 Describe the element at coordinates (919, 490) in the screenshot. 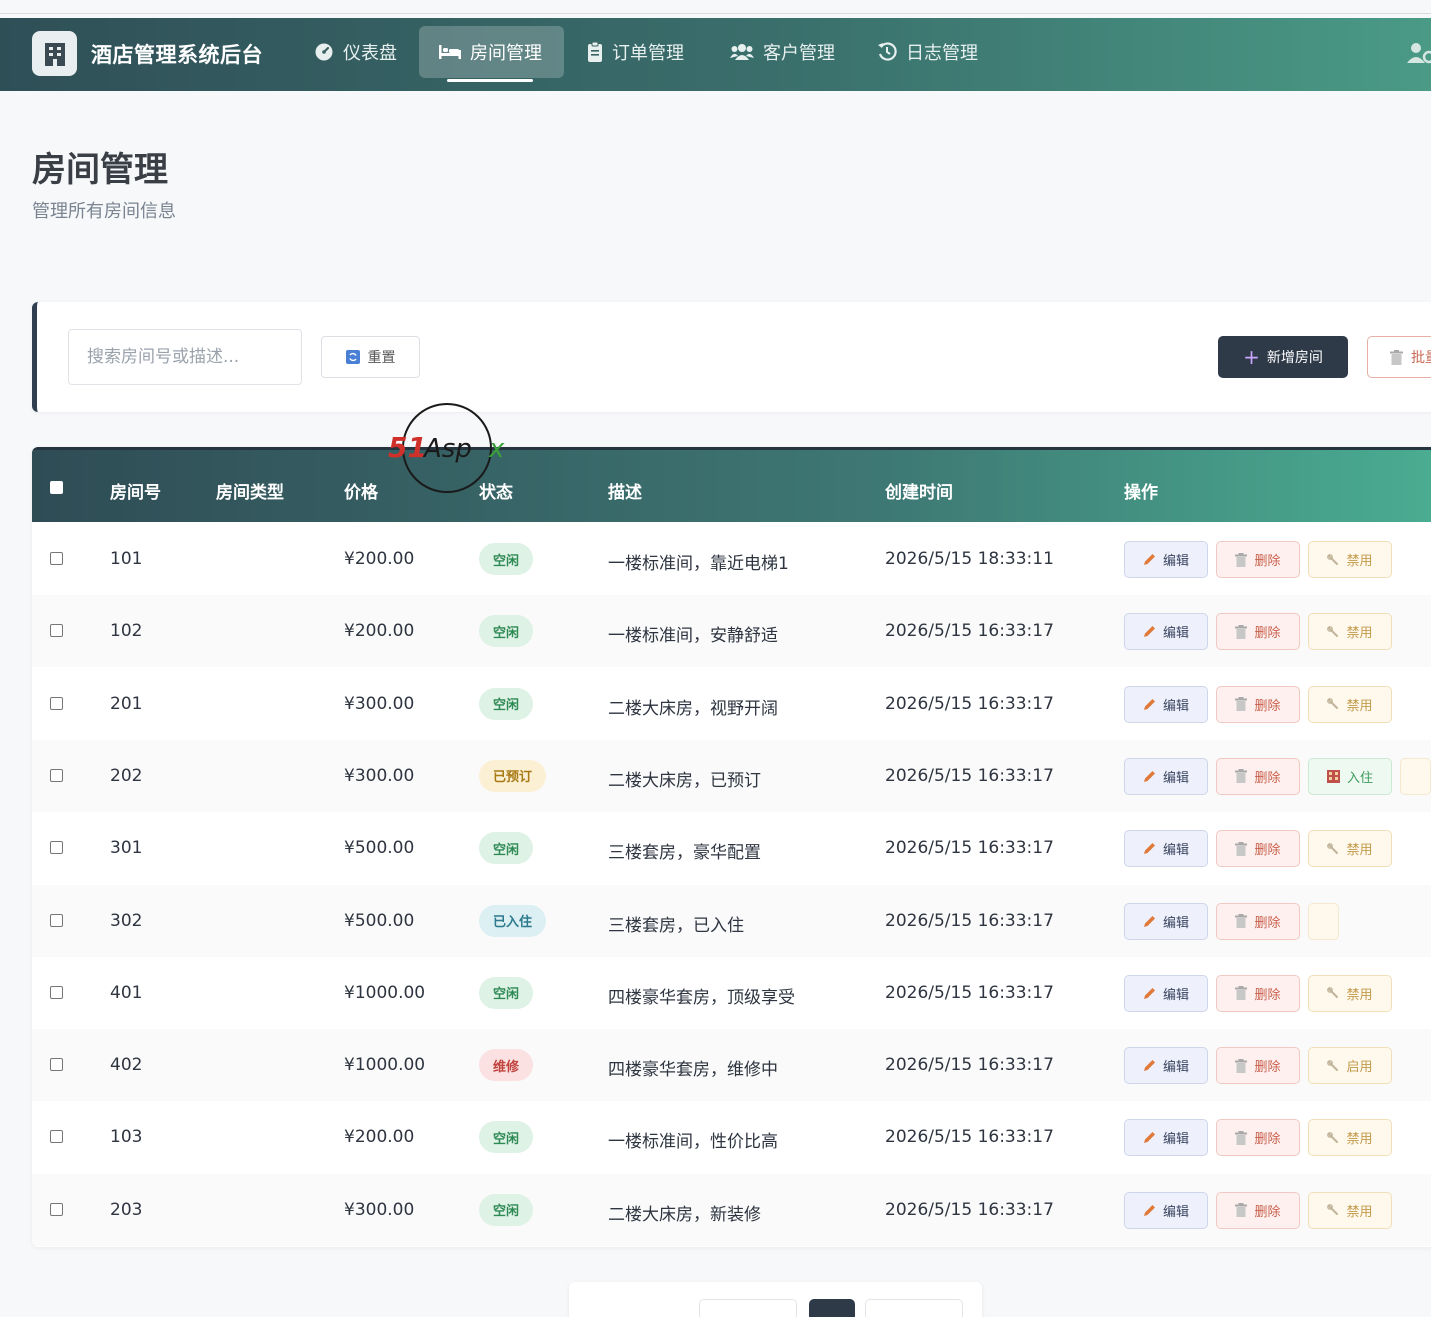

I see `header-created: 创建时间` at that location.